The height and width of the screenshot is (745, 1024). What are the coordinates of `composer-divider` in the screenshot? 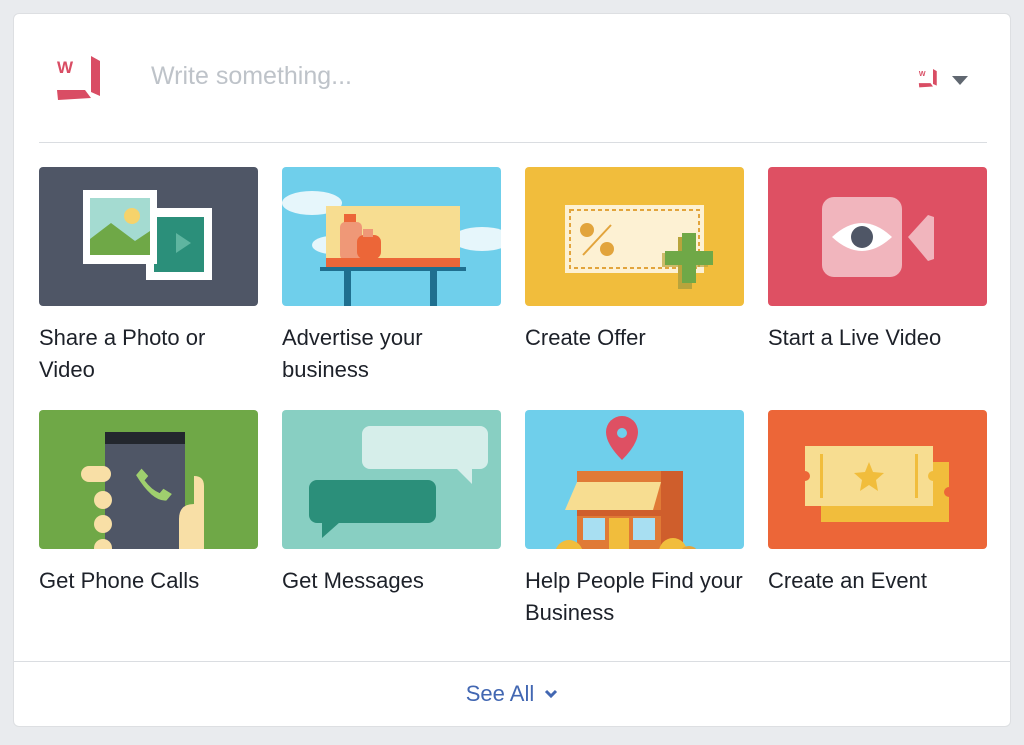 It's located at (513, 142).